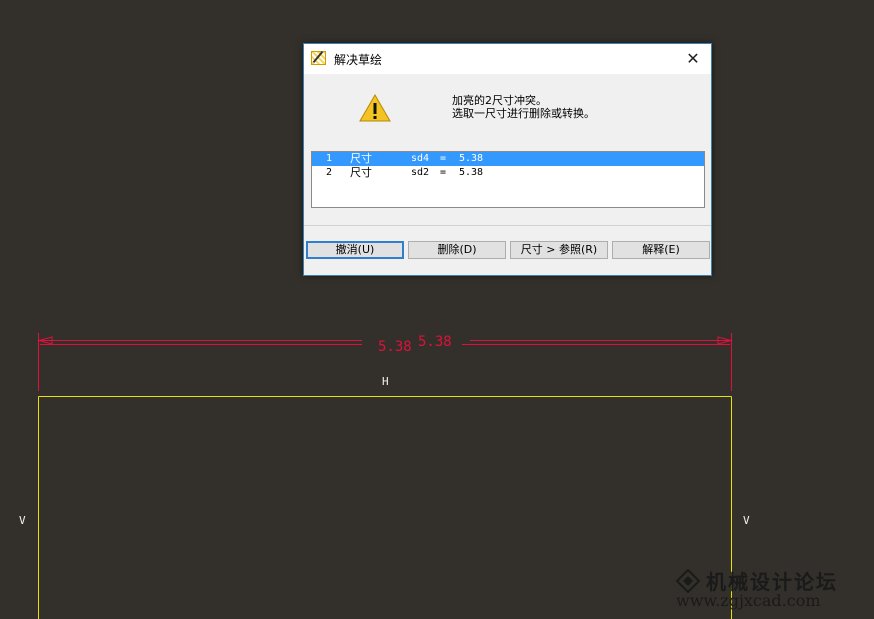 This screenshot has width=874, height=619. What do you see at coordinates (395, 347) in the screenshot?
I see `dimension-text-sd2: 5.38` at bounding box center [395, 347].